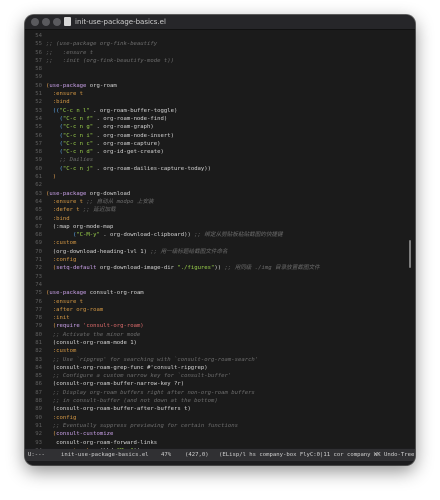 Image resolution: width=440 pixels, height=500 pixels. I want to click on token-macro: consult-customize, so click(85, 434).